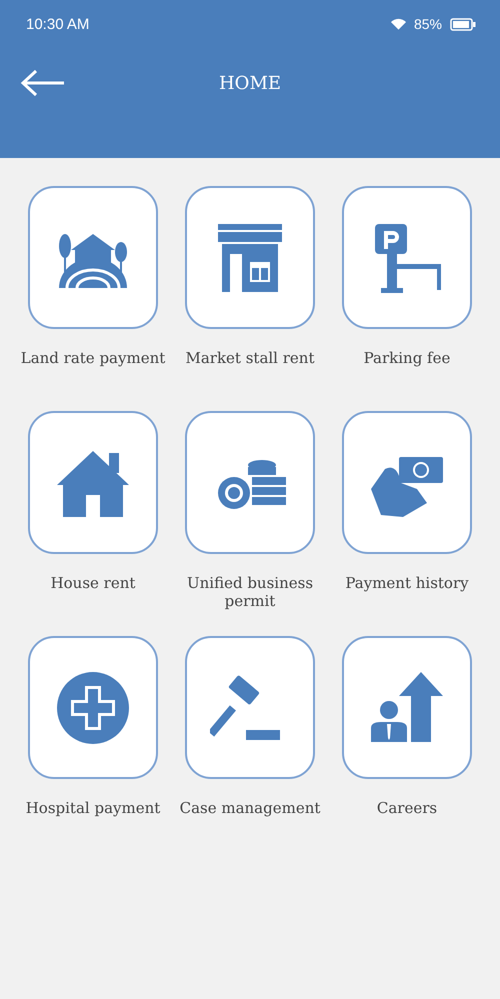 The width and height of the screenshot is (500, 999). Describe the element at coordinates (407, 809) in the screenshot. I see `tile-label: Careers` at that location.